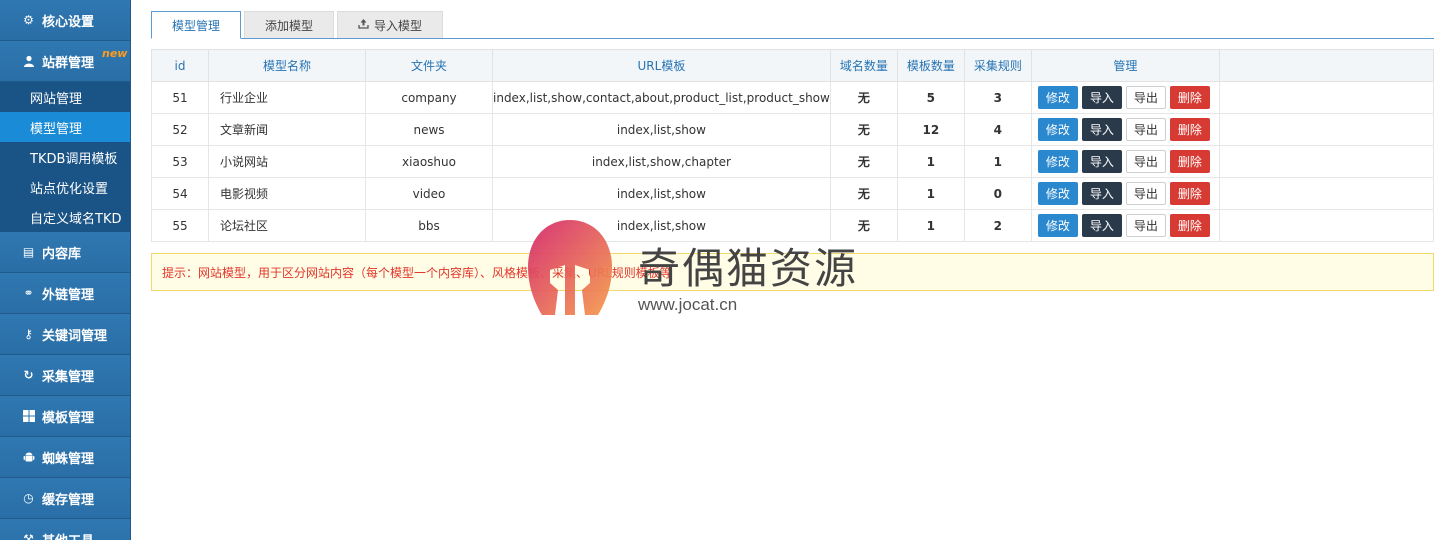 The height and width of the screenshot is (540, 1434). I want to click on sidebar-item-label: 核心设置, so click(68, 22).